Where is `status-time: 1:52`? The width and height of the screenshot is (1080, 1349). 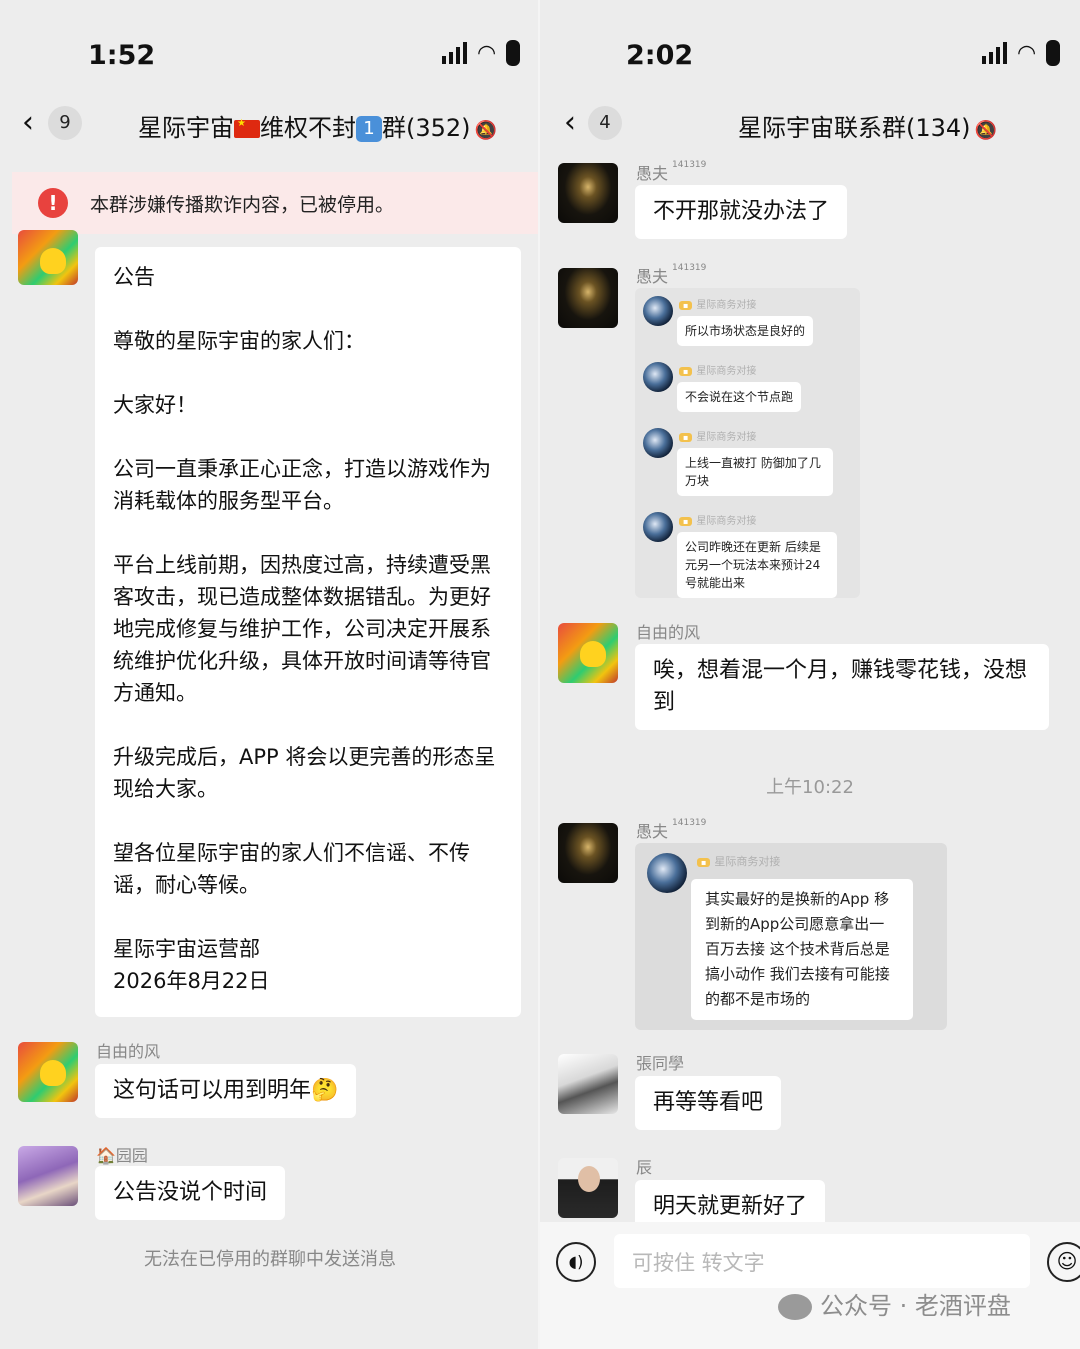
status-time: 1:52 is located at coordinates (122, 55).